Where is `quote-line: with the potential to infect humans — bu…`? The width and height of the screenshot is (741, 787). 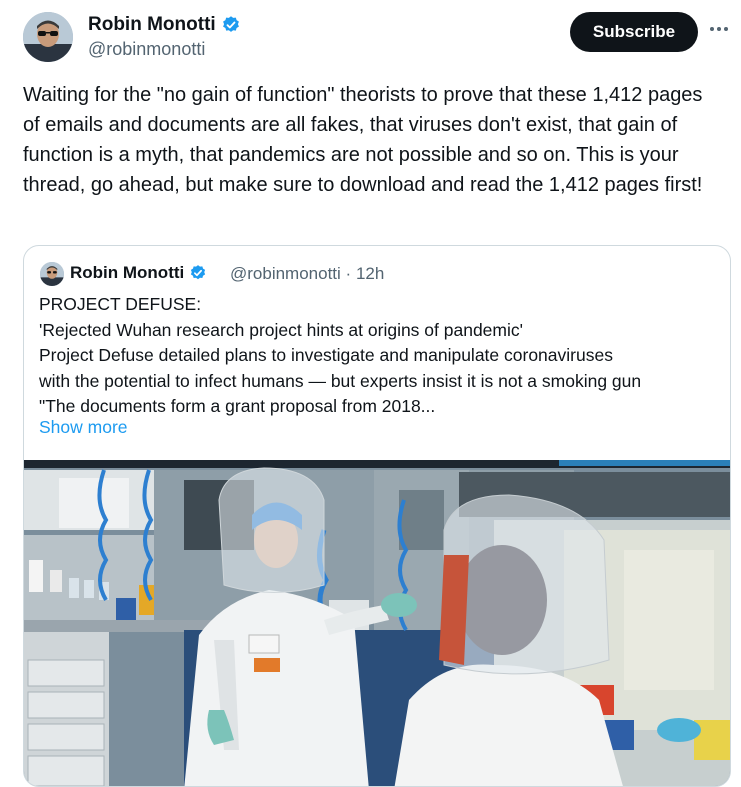 quote-line: with the potential to infect humans — bu… is located at coordinates (340, 380).